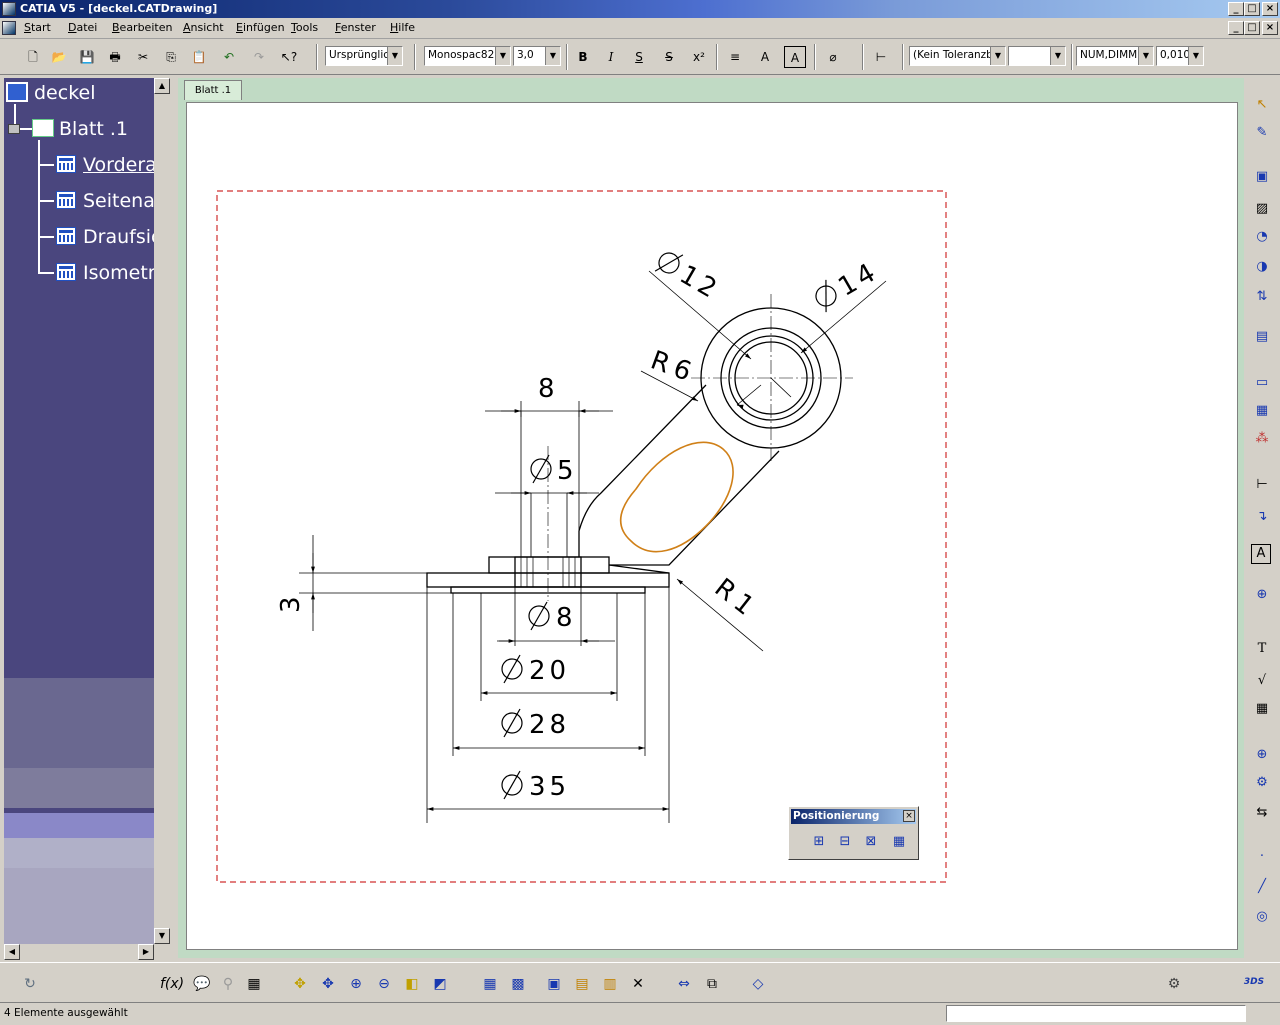 The image size is (1280, 1025). What do you see at coordinates (1236, 28) in the screenshot?
I see `doc-minimize-icon: _` at bounding box center [1236, 28].